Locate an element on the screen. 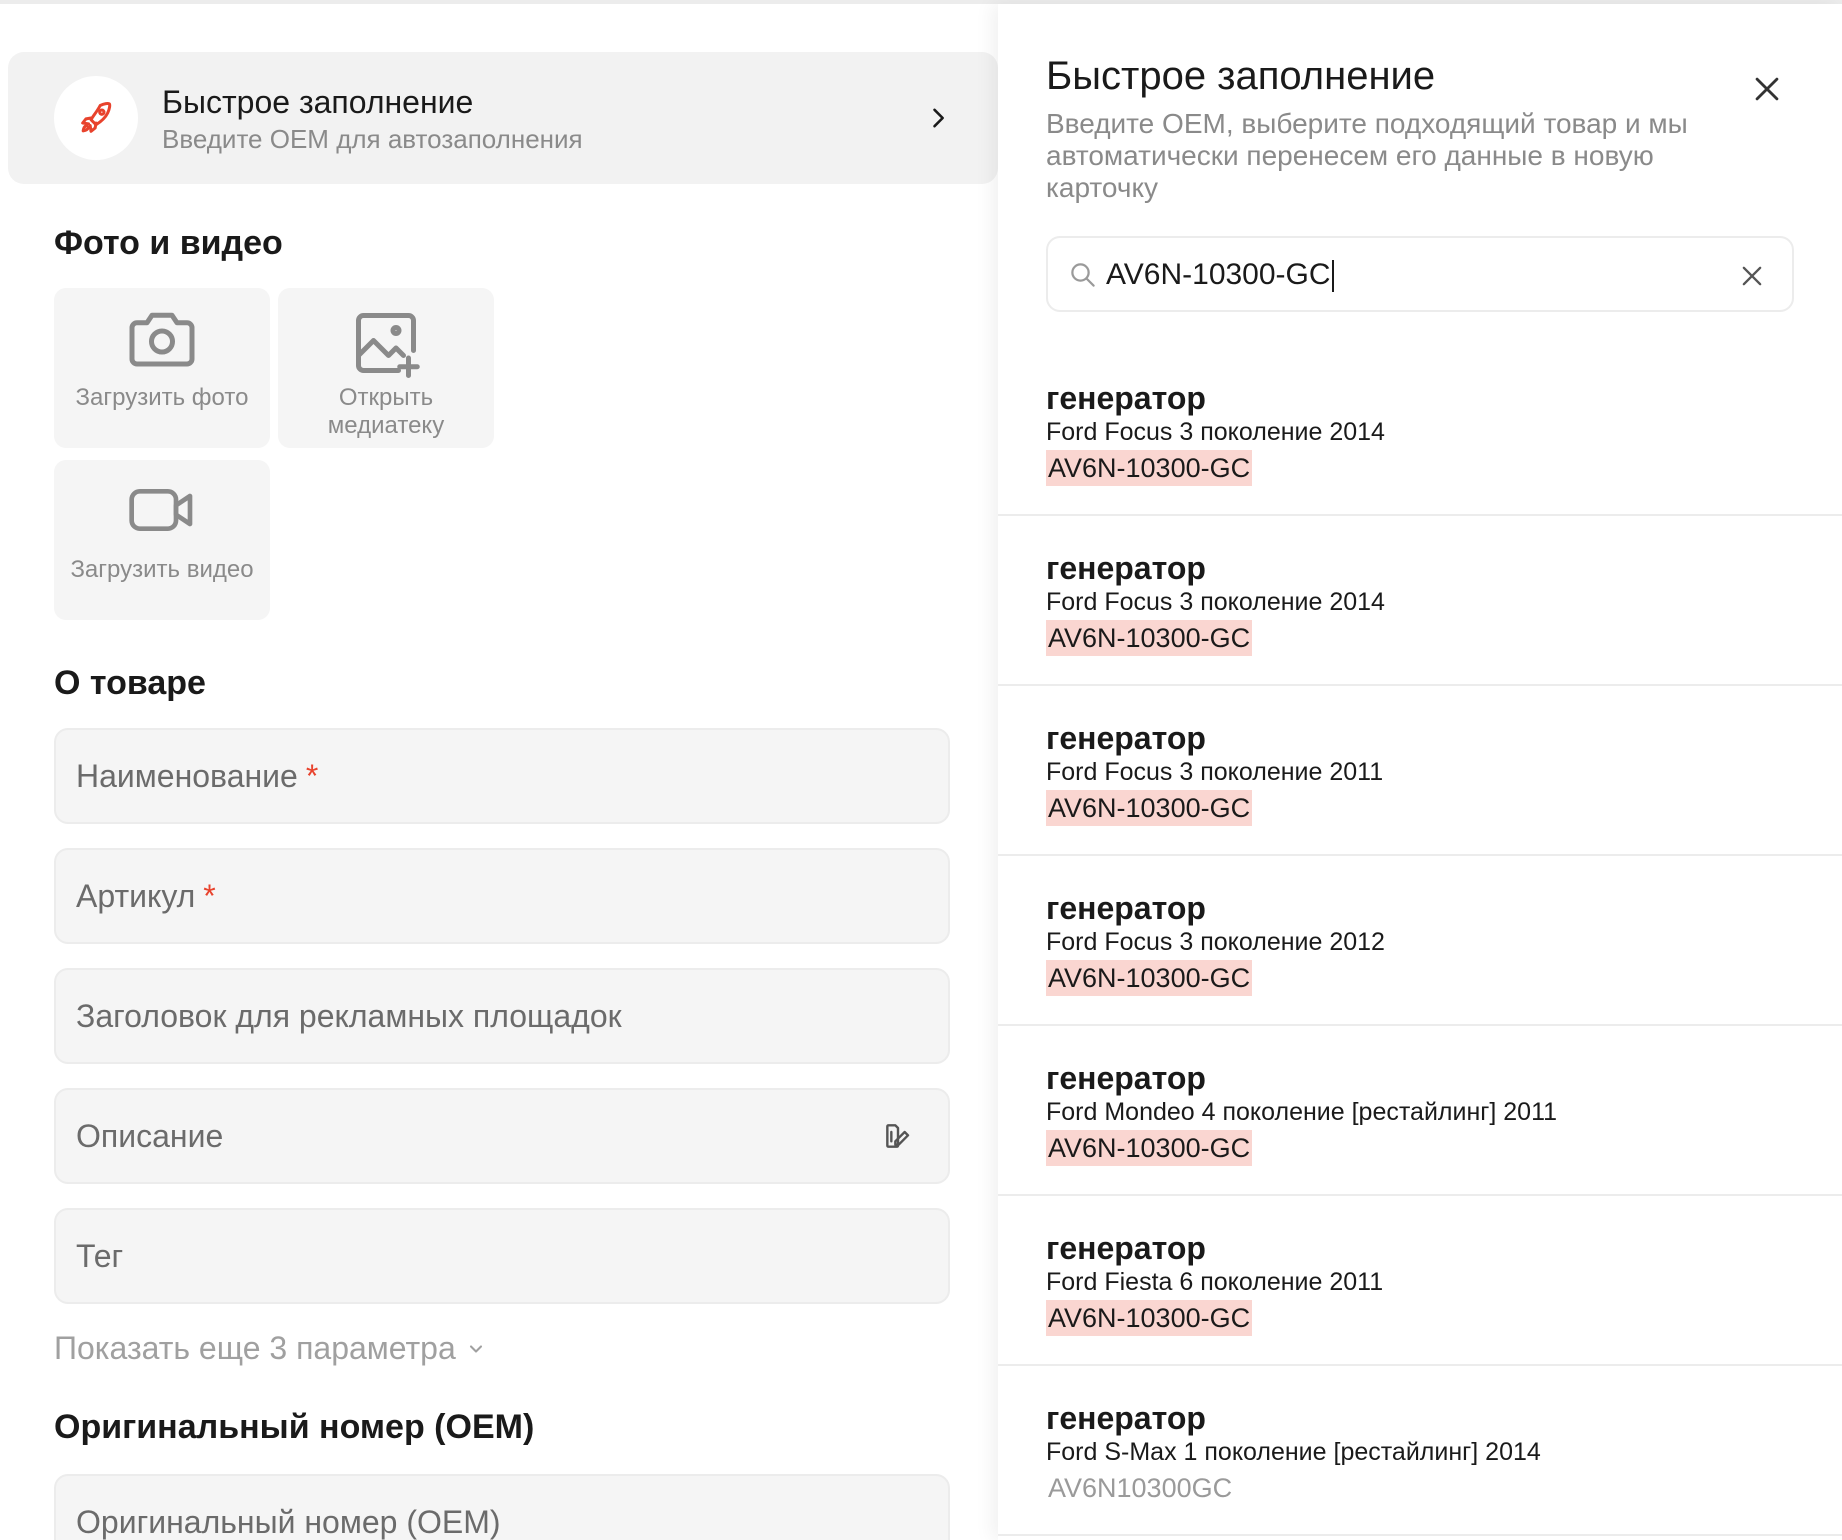 The image size is (1842, 1540). show-more-label: Показать еще 3 параметра is located at coordinates (255, 1348).